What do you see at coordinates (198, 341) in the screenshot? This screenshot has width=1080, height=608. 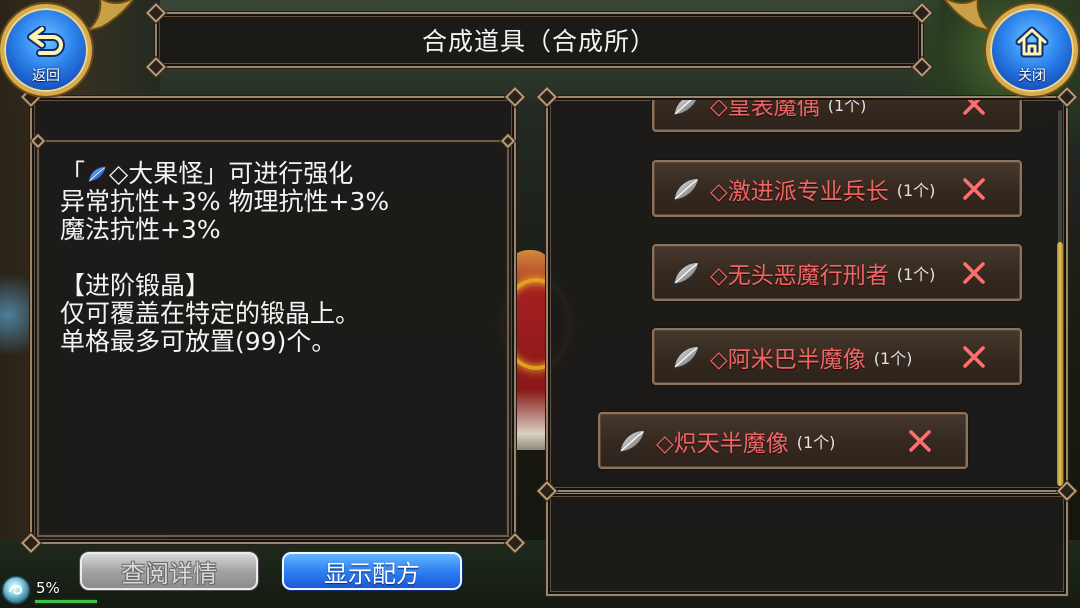 I see `detail-note-line: 单格最多可放置(99)个。` at bounding box center [198, 341].